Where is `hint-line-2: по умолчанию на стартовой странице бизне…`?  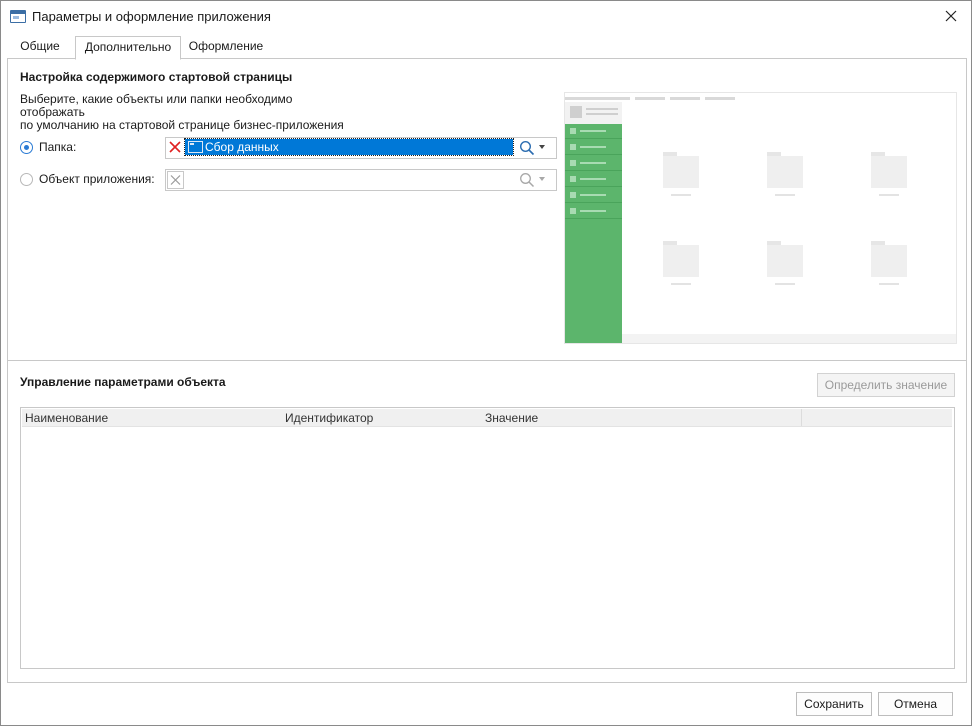 hint-line-2: по умолчанию на стартовой странице бизне… is located at coordinates (182, 125).